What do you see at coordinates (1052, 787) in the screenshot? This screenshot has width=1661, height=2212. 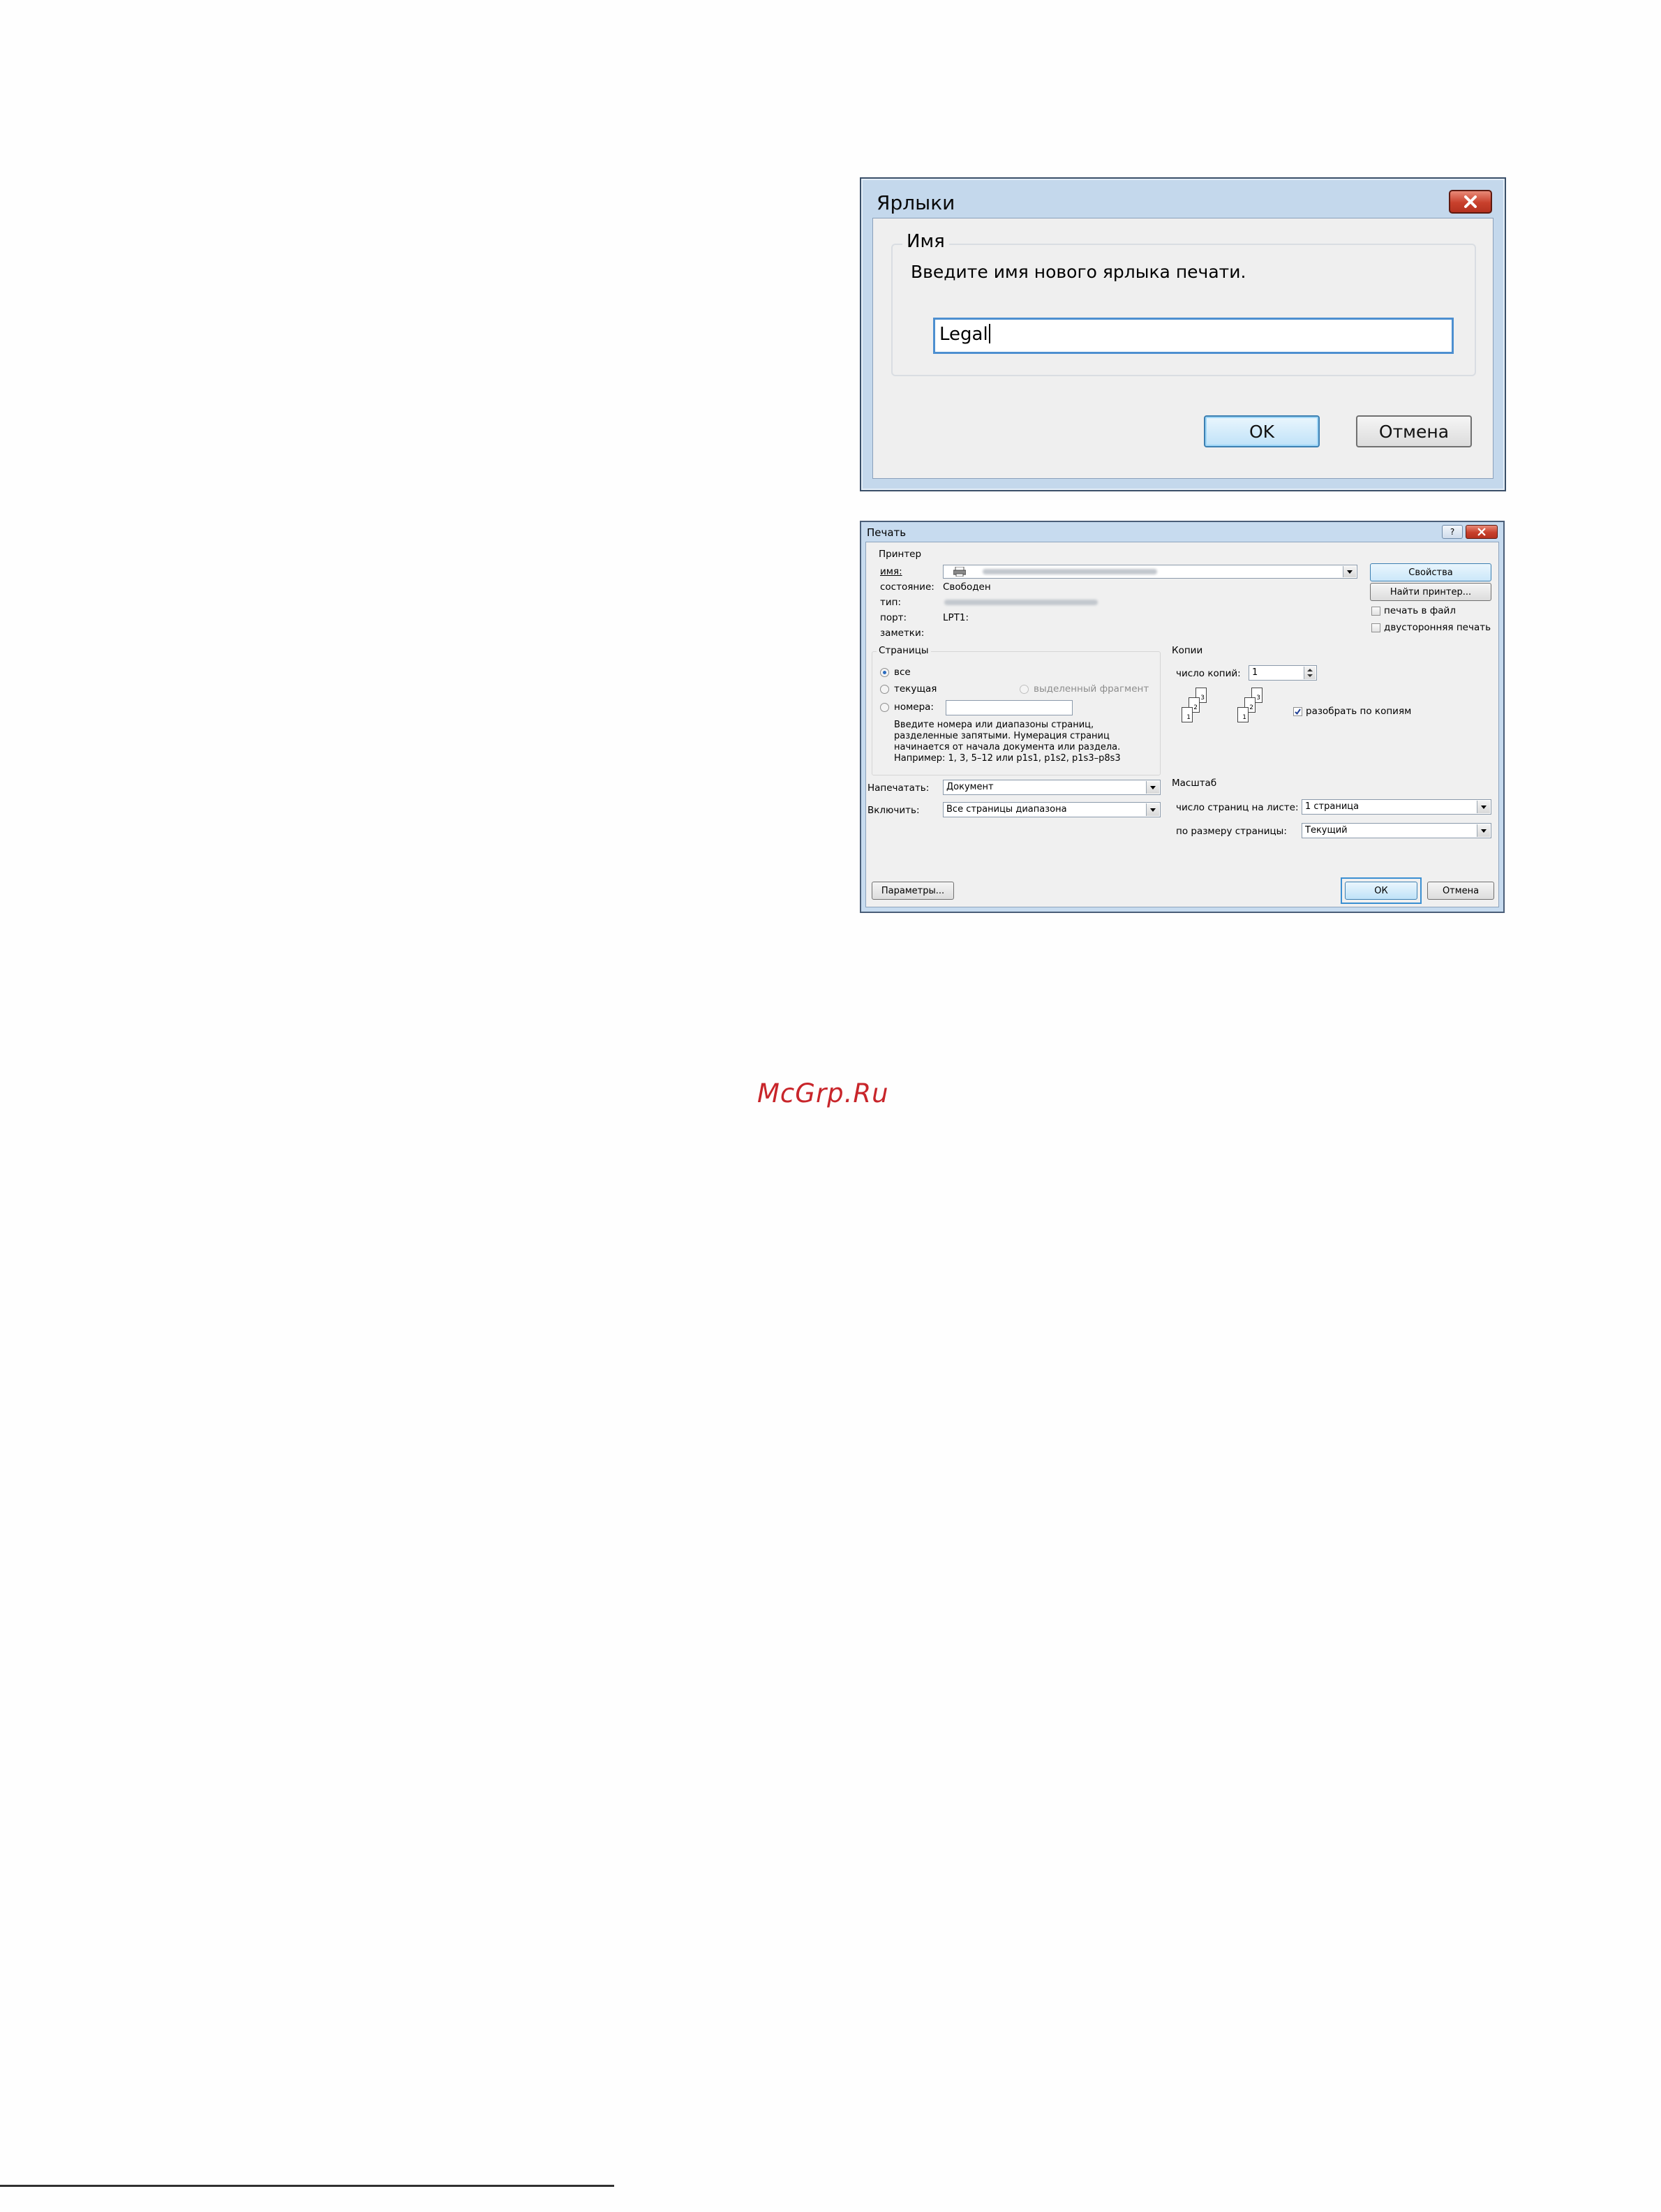 I see `print-what-select: Документ` at bounding box center [1052, 787].